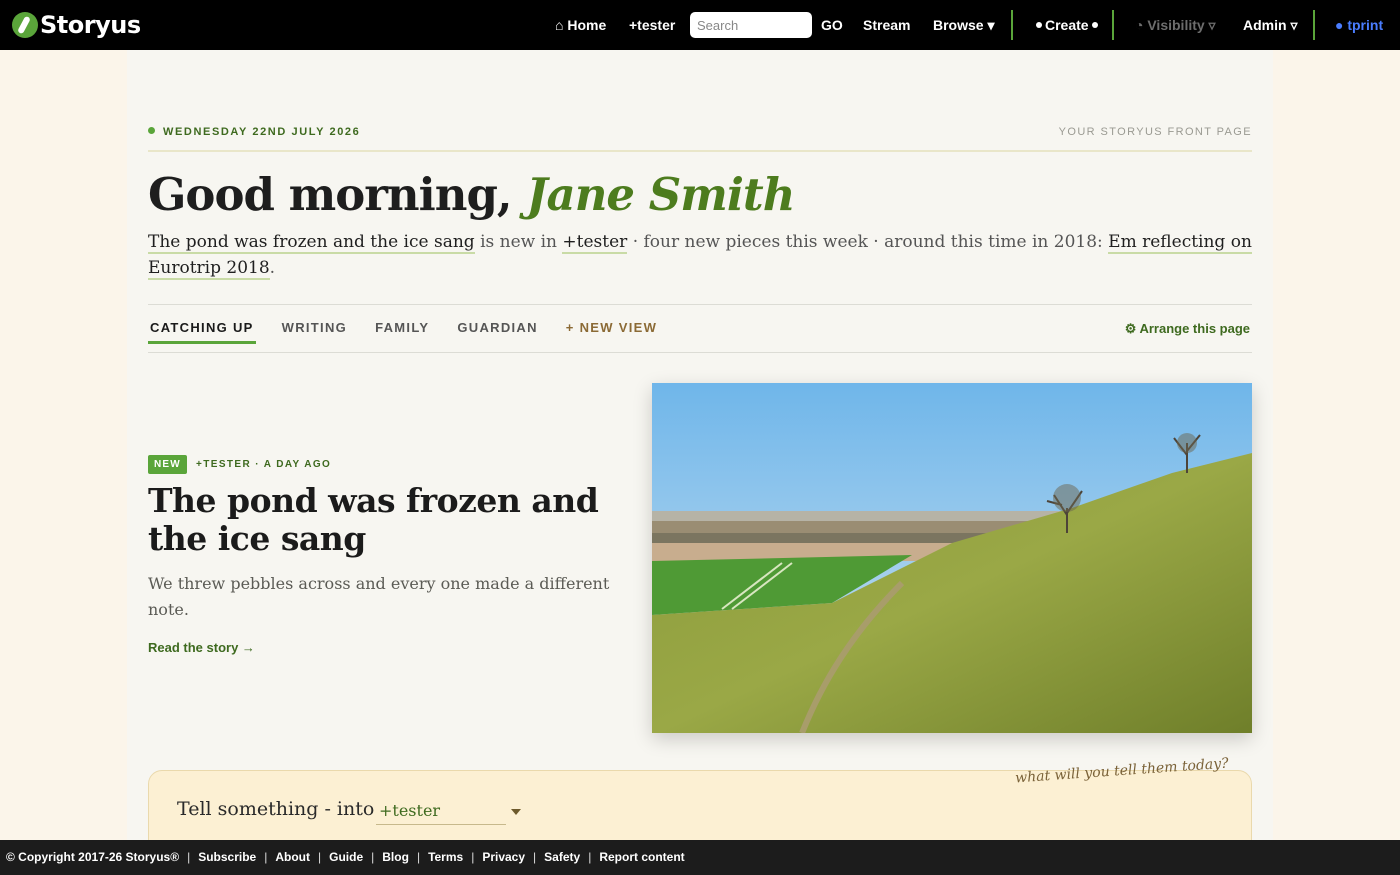 This screenshot has height=875, width=1400. Describe the element at coordinates (595, 243) in the screenshot. I see `summary-group-link: +tester` at that location.